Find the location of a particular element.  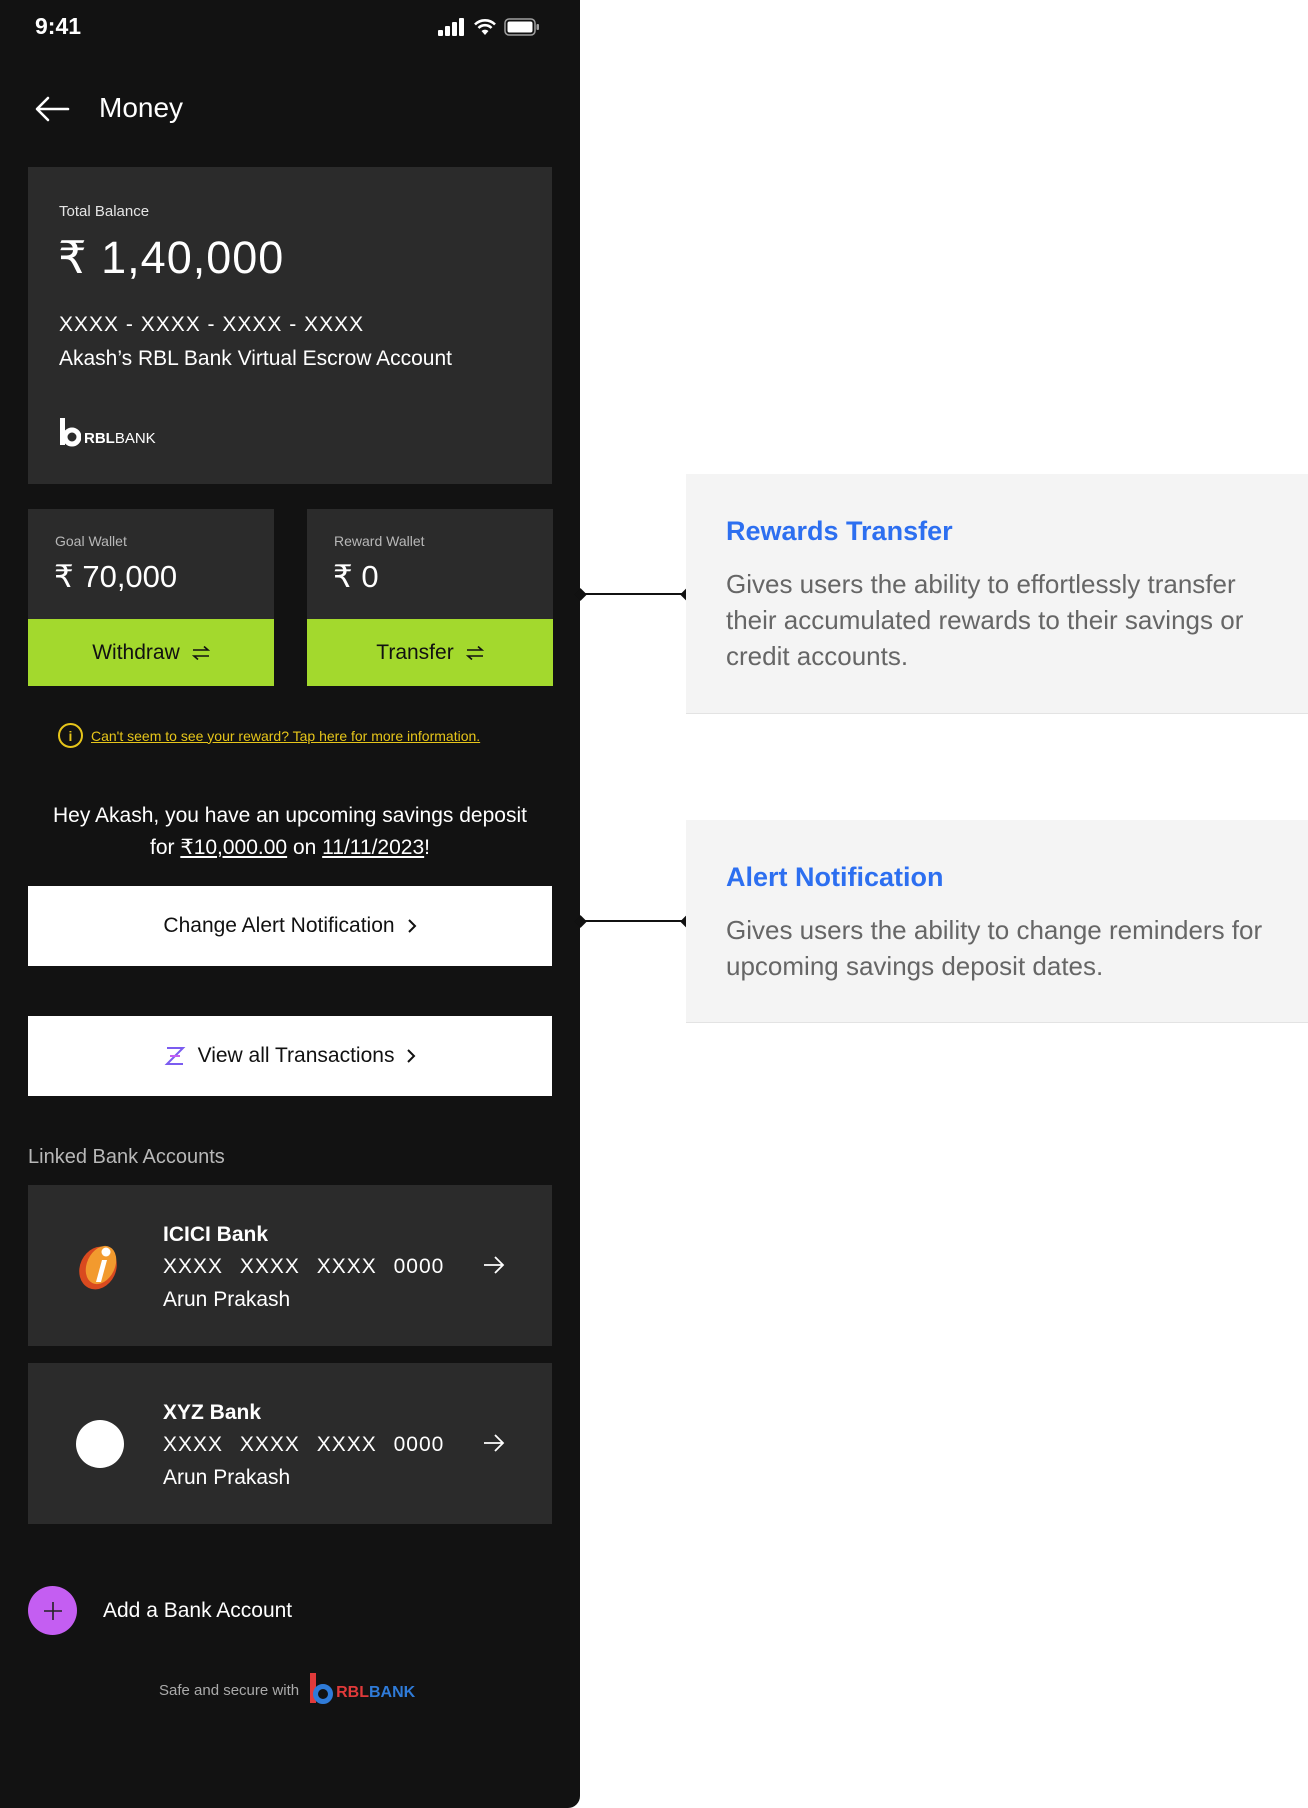

back-arrow-icon is located at coordinates (52, 109).